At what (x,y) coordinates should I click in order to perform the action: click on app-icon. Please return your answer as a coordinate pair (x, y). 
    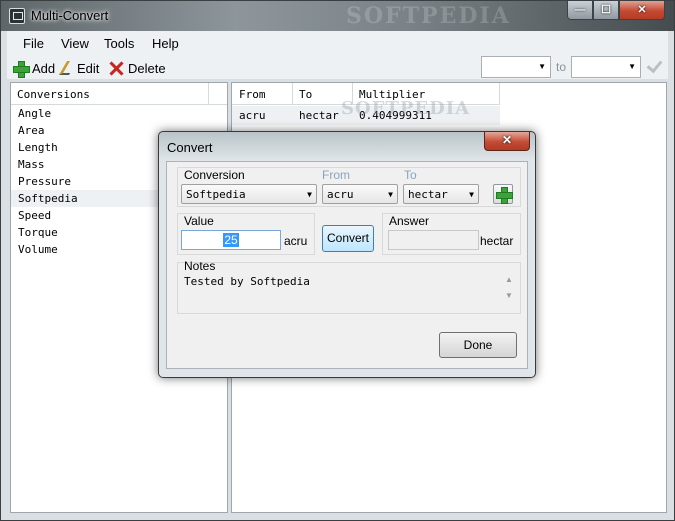
    Looking at the image, I should click on (17, 16).